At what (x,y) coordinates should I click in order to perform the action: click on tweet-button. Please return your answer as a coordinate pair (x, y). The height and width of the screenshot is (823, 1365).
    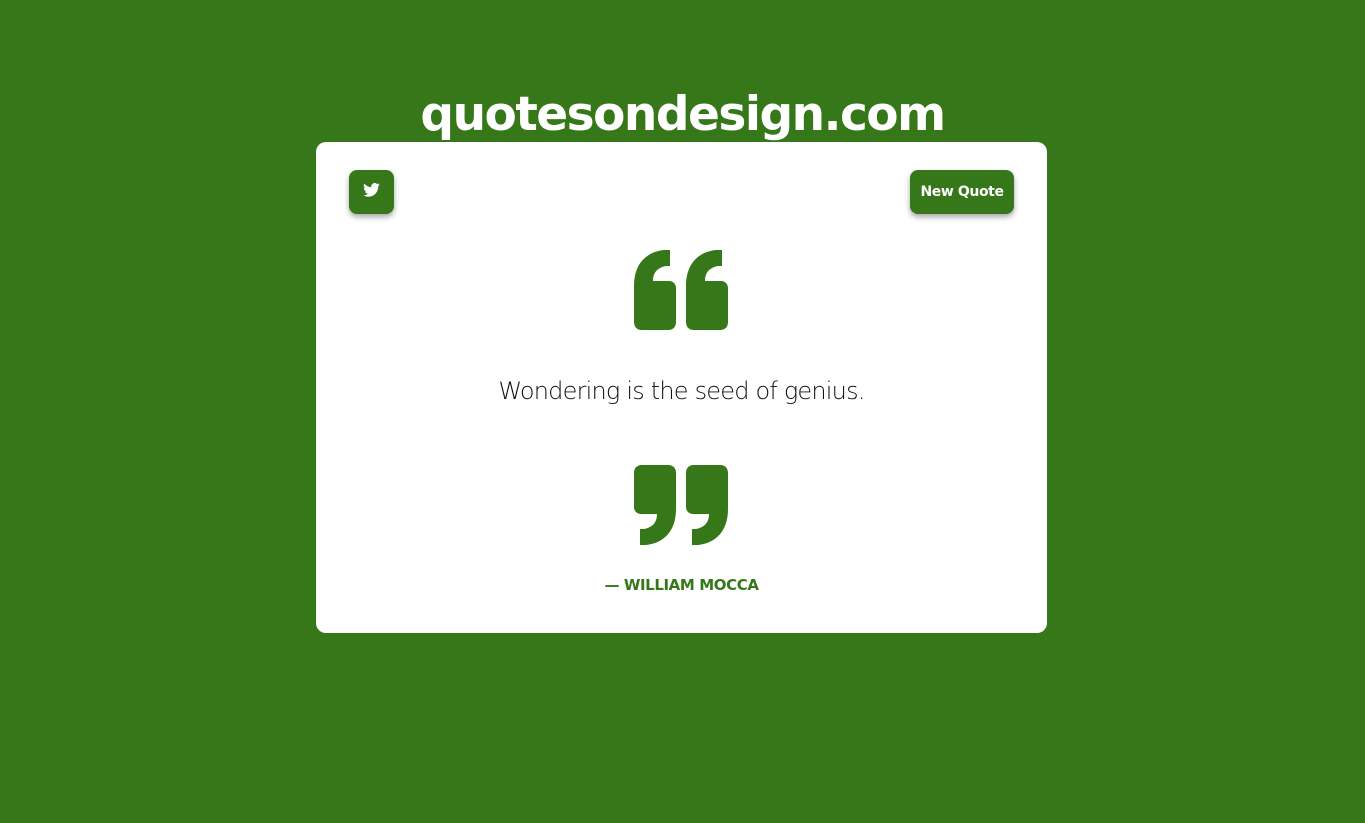
    Looking at the image, I should click on (371, 192).